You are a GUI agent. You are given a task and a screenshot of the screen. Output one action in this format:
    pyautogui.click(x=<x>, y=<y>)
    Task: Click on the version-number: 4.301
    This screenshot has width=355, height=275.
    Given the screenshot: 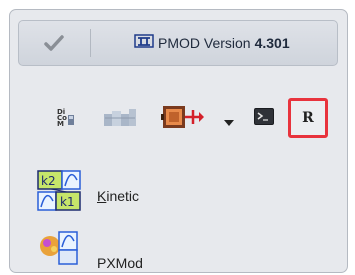 What is the action you would take?
    pyautogui.click(x=272, y=42)
    